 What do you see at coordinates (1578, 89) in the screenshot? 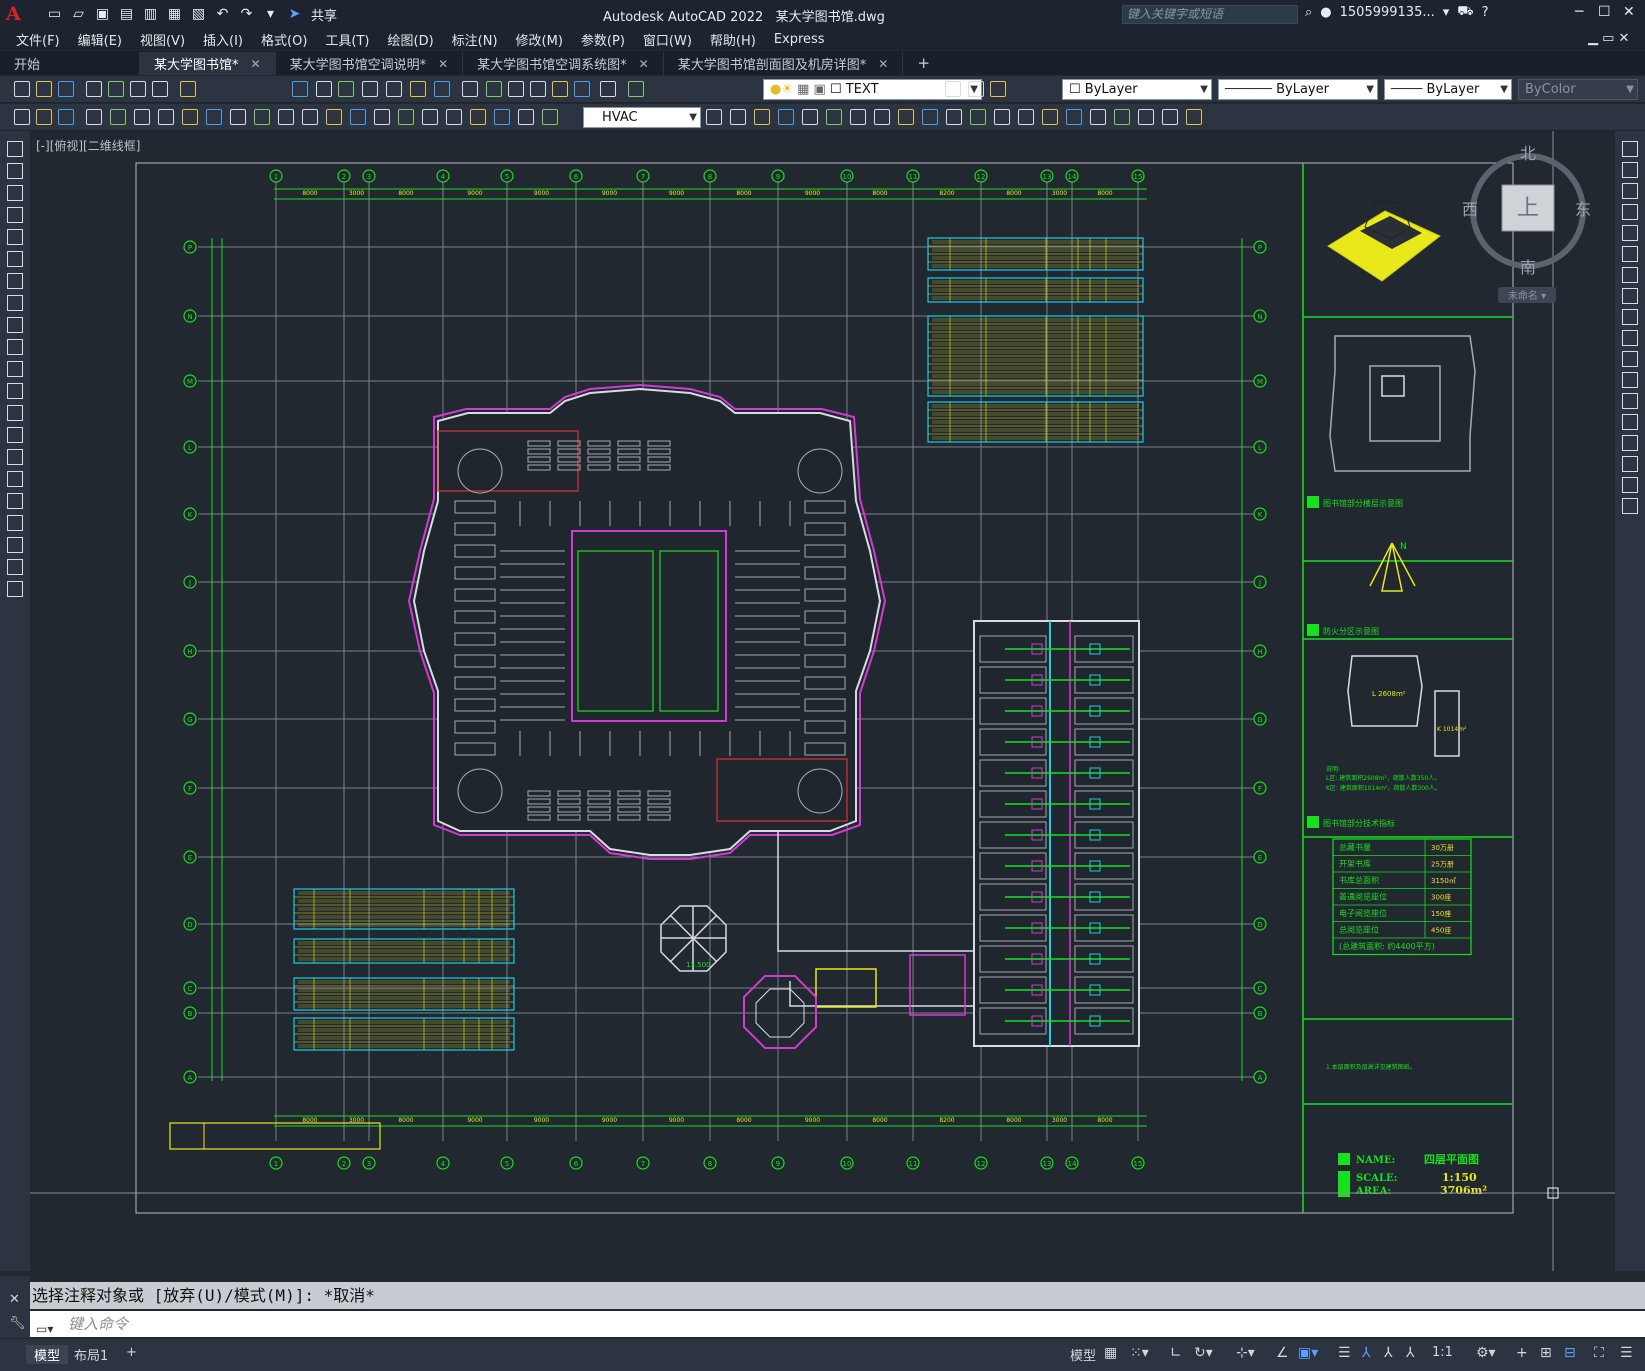
I see `plotstyle-combo: ByColor ▼` at bounding box center [1578, 89].